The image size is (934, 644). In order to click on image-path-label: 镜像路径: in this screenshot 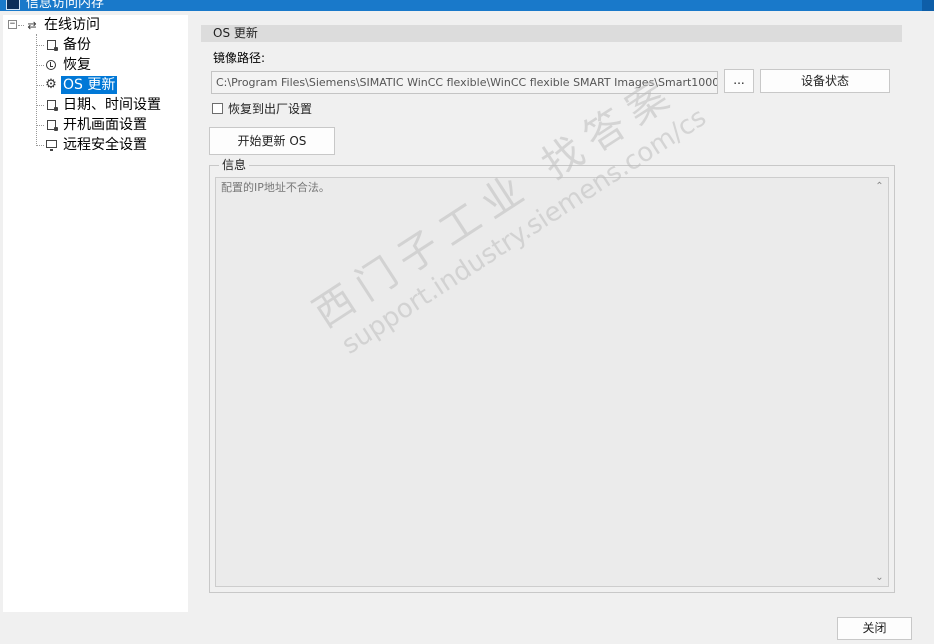, I will do `click(239, 58)`.